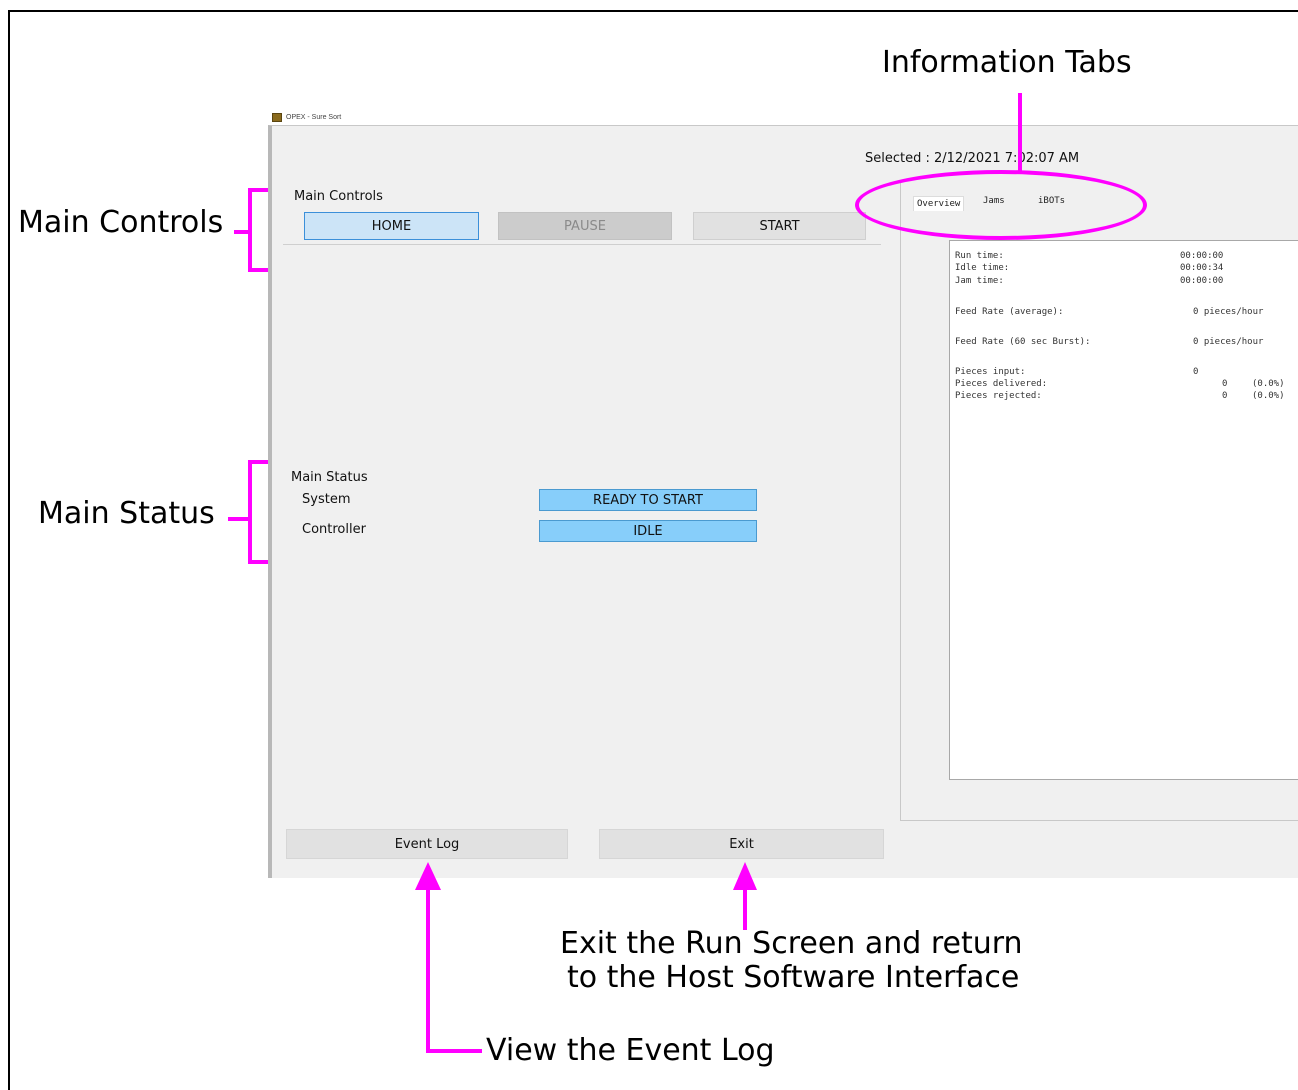  I want to click on main-controls-bracket, so click(250, 230).